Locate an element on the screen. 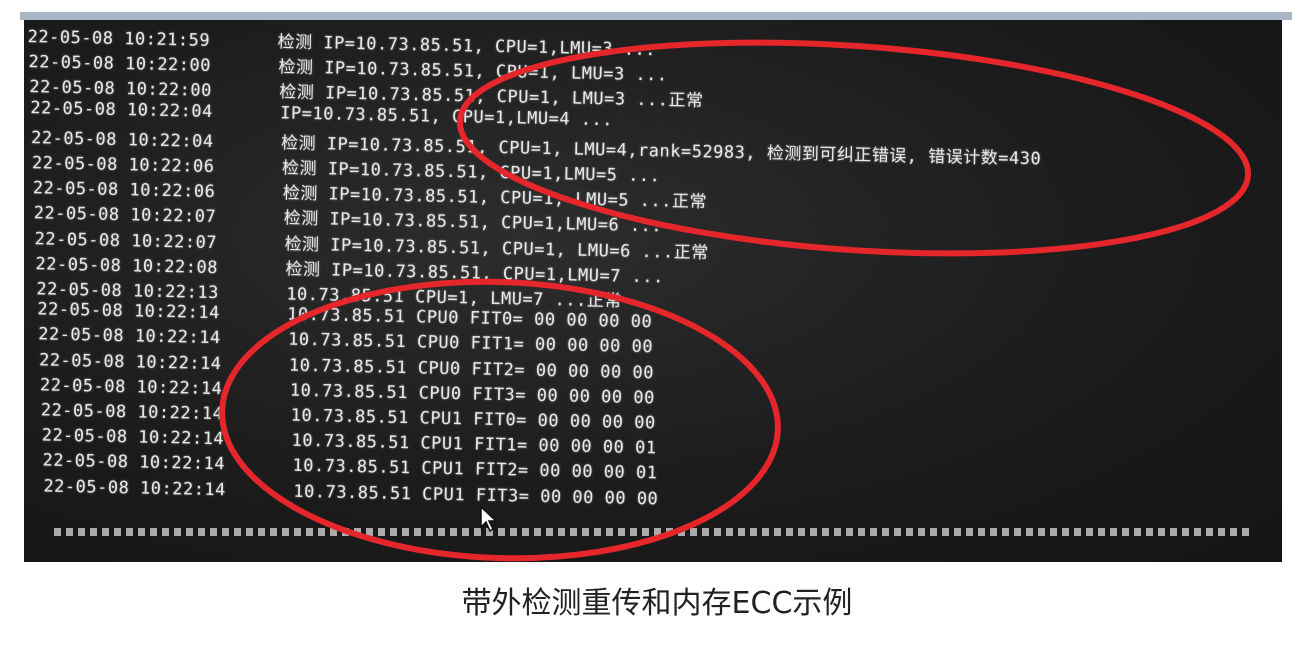 The height and width of the screenshot is (645, 1314). slide-top-bar is located at coordinates (656, 16).